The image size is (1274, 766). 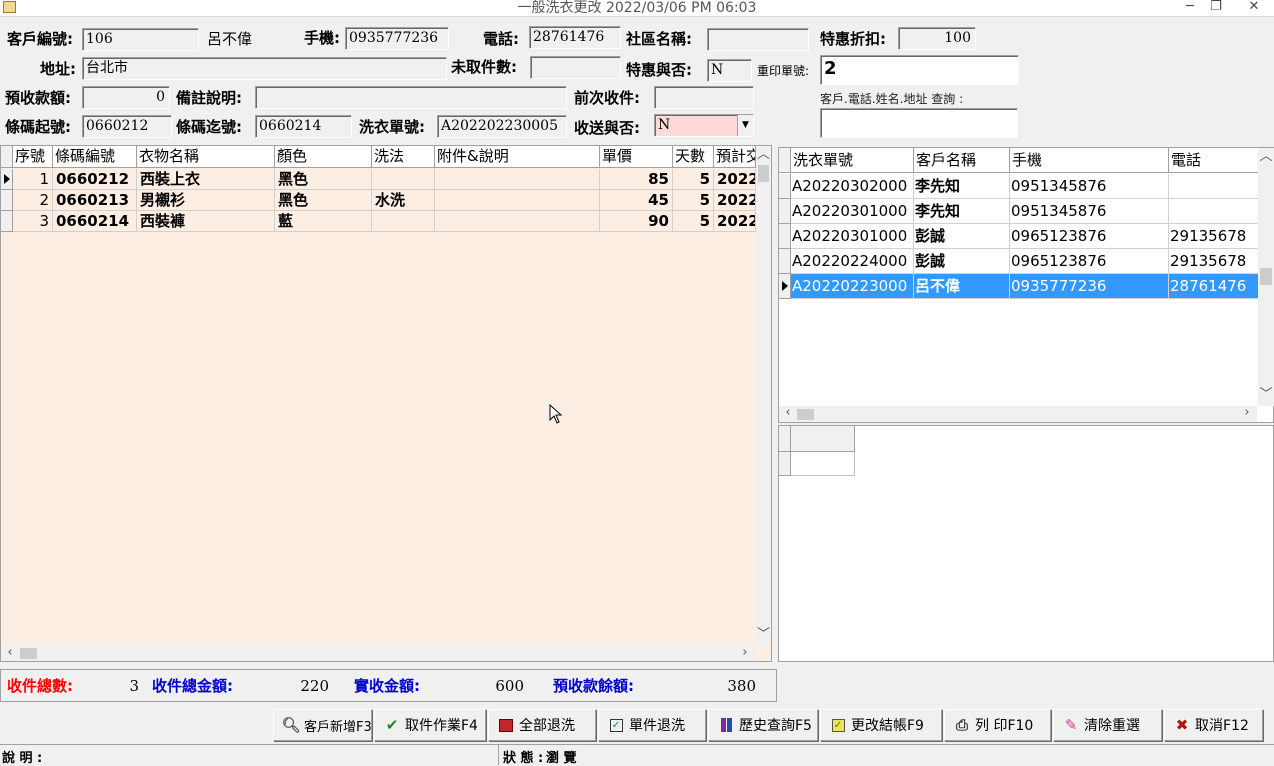 I want to click on return-single-button: ✓ 單件退洗, so click(x=652, y=725).